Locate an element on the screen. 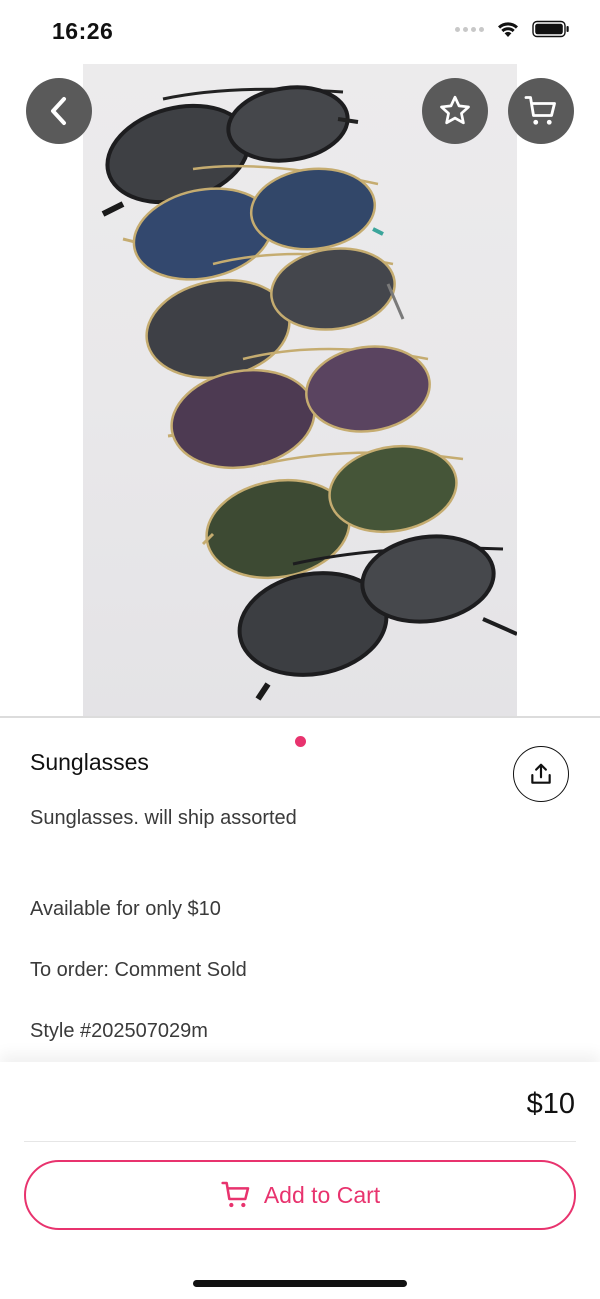 This screenshot has width=600, height=1299. product-availability: Available for only $10 is located at coordinates (125, 909).